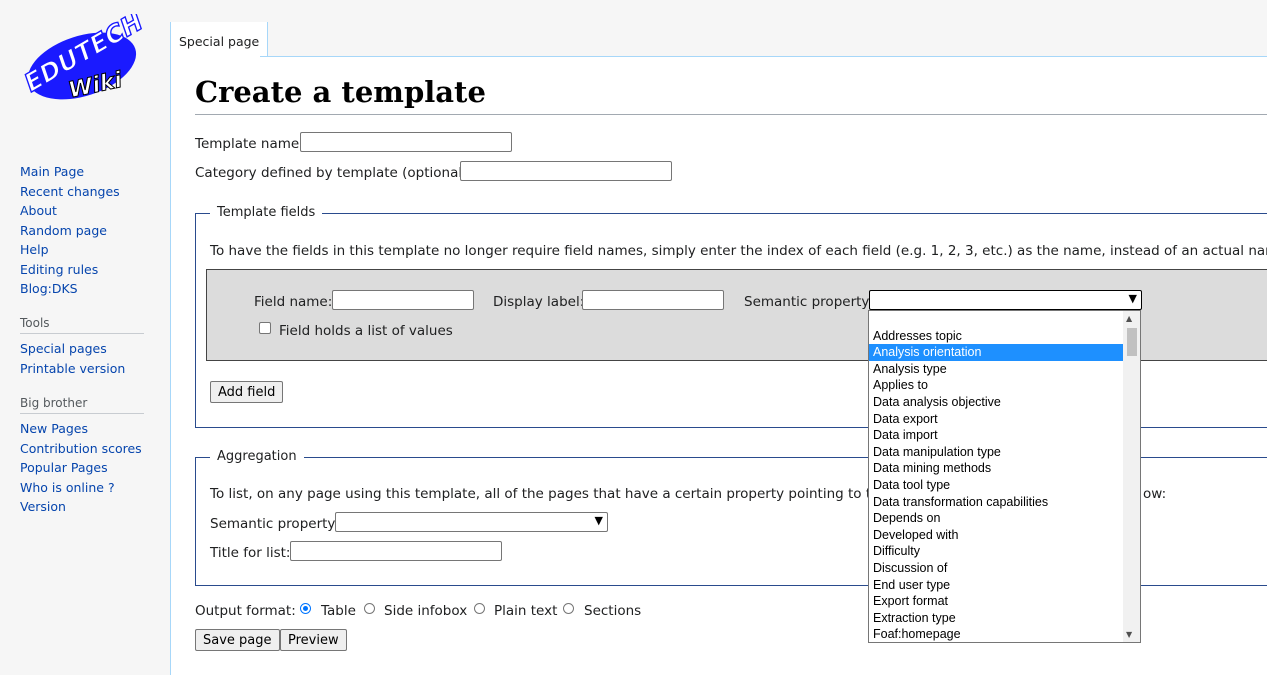 The image size is (1267, 675). Describe the element at coordinates (996, 336) in the screenshot. I see `dropdown-option: Addresses topic` at that location.